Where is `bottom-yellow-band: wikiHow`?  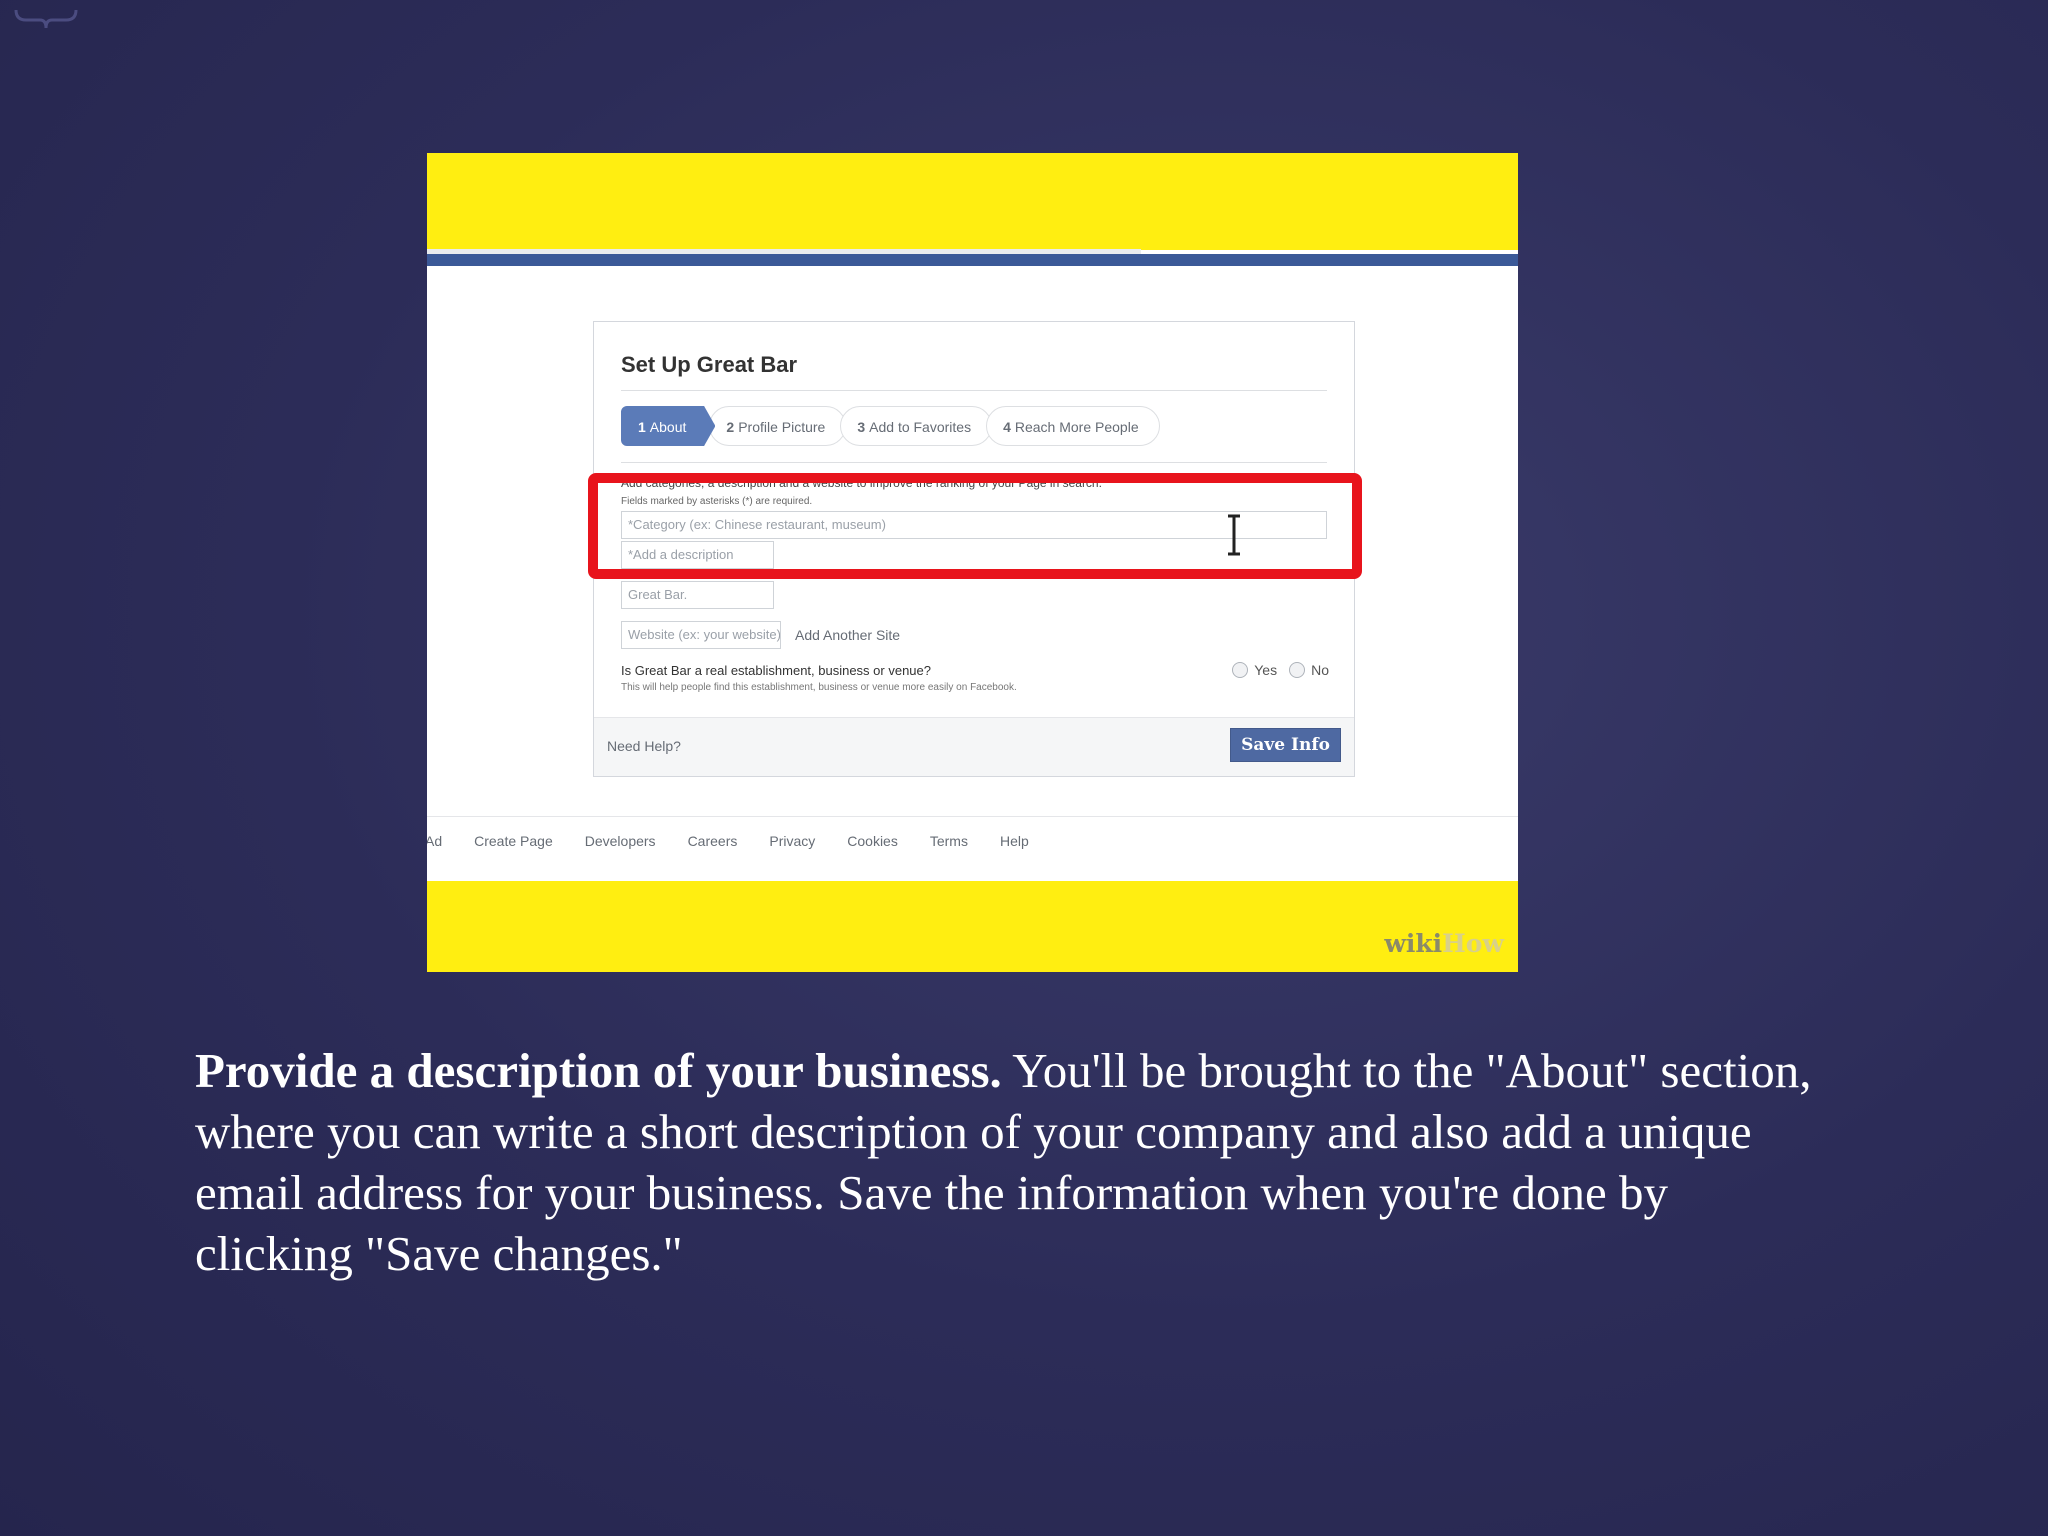
bottom-yellow-band: wikiHow is located at coordinates (972, 926).